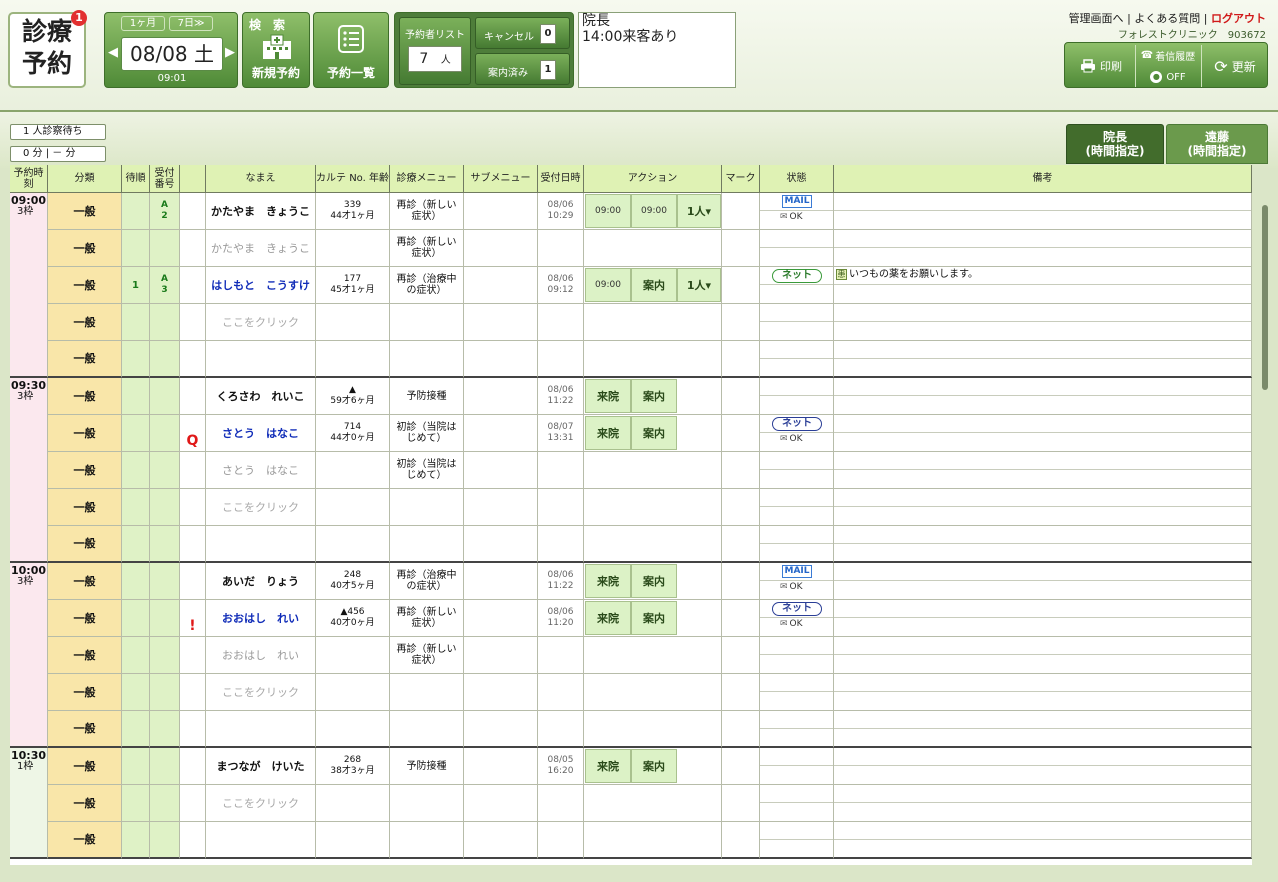  I want to click on patient-name-cell: はしもと こうすけ, so click(261, 285).